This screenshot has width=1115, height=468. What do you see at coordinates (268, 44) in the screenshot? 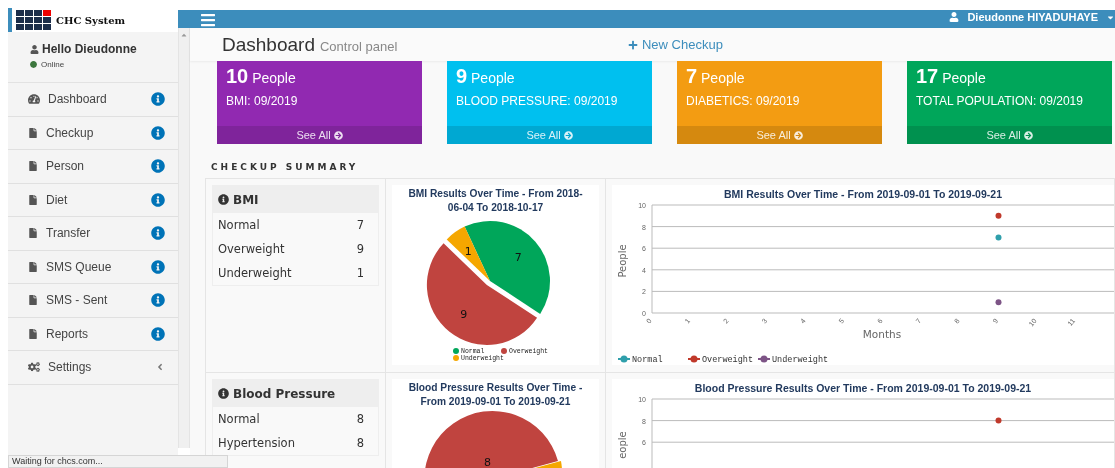
I see `page-title: Dashboard` at bounding box center [268, 44].